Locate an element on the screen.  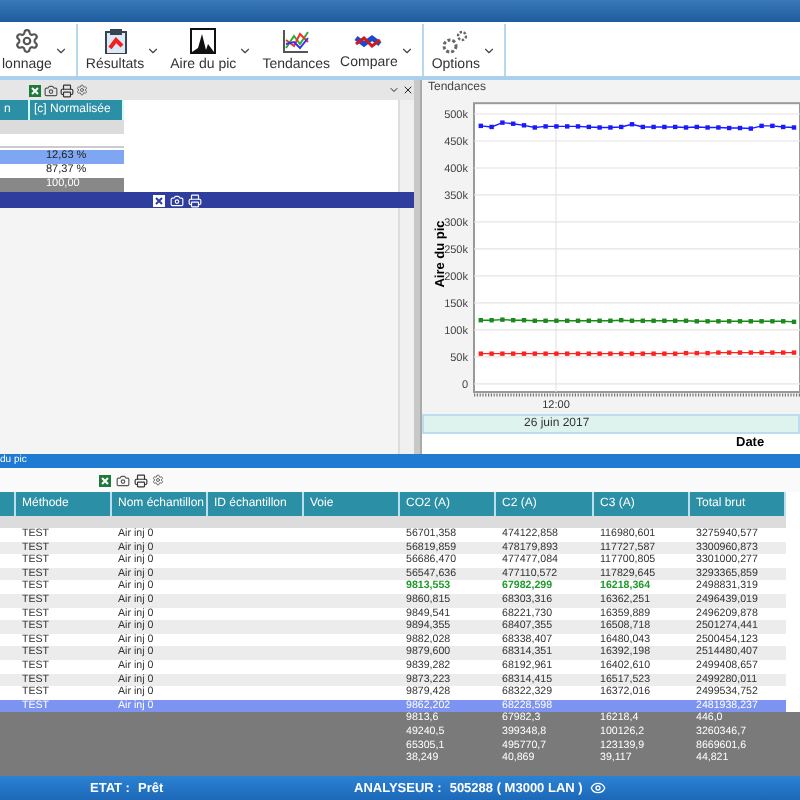
close-icon is located at coordinates (408, 90).